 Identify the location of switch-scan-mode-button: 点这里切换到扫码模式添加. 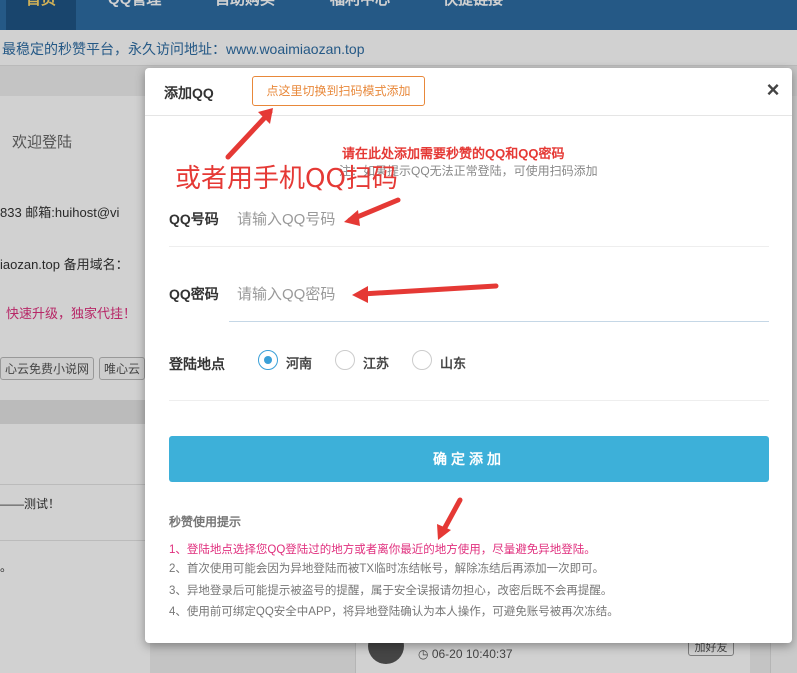
(338, 91).